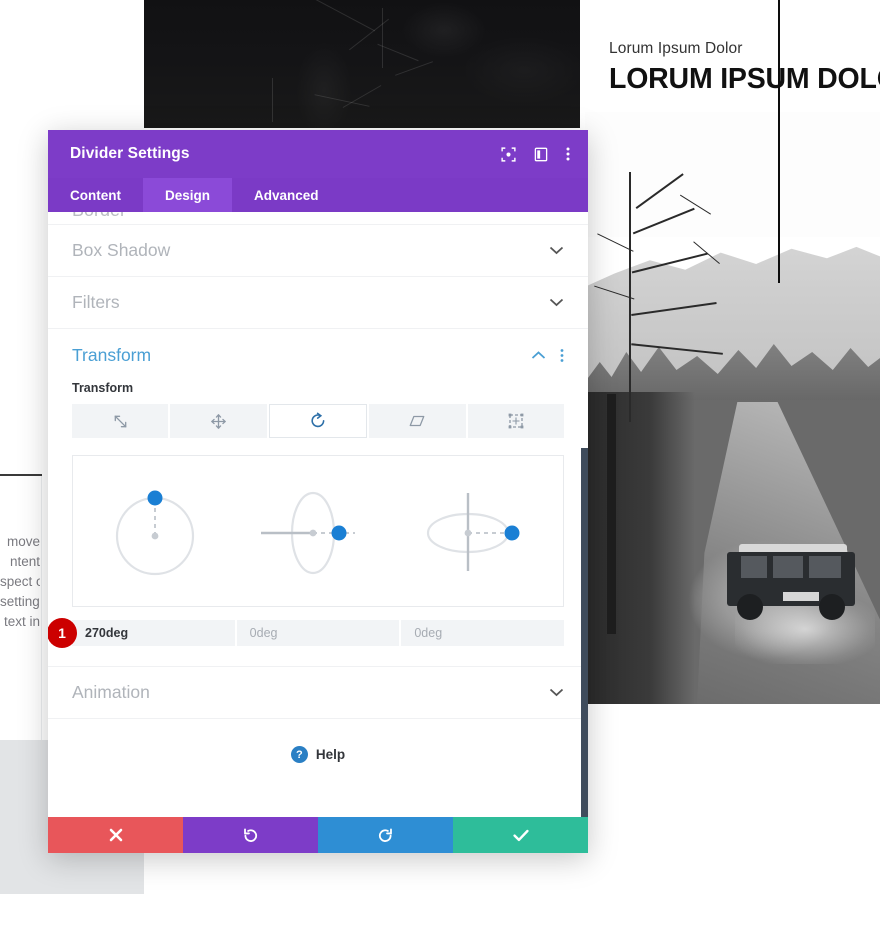  Describe the element at coordinates (112, 354) in the screenshot. I see `section-title-transform: Transform` at that location.